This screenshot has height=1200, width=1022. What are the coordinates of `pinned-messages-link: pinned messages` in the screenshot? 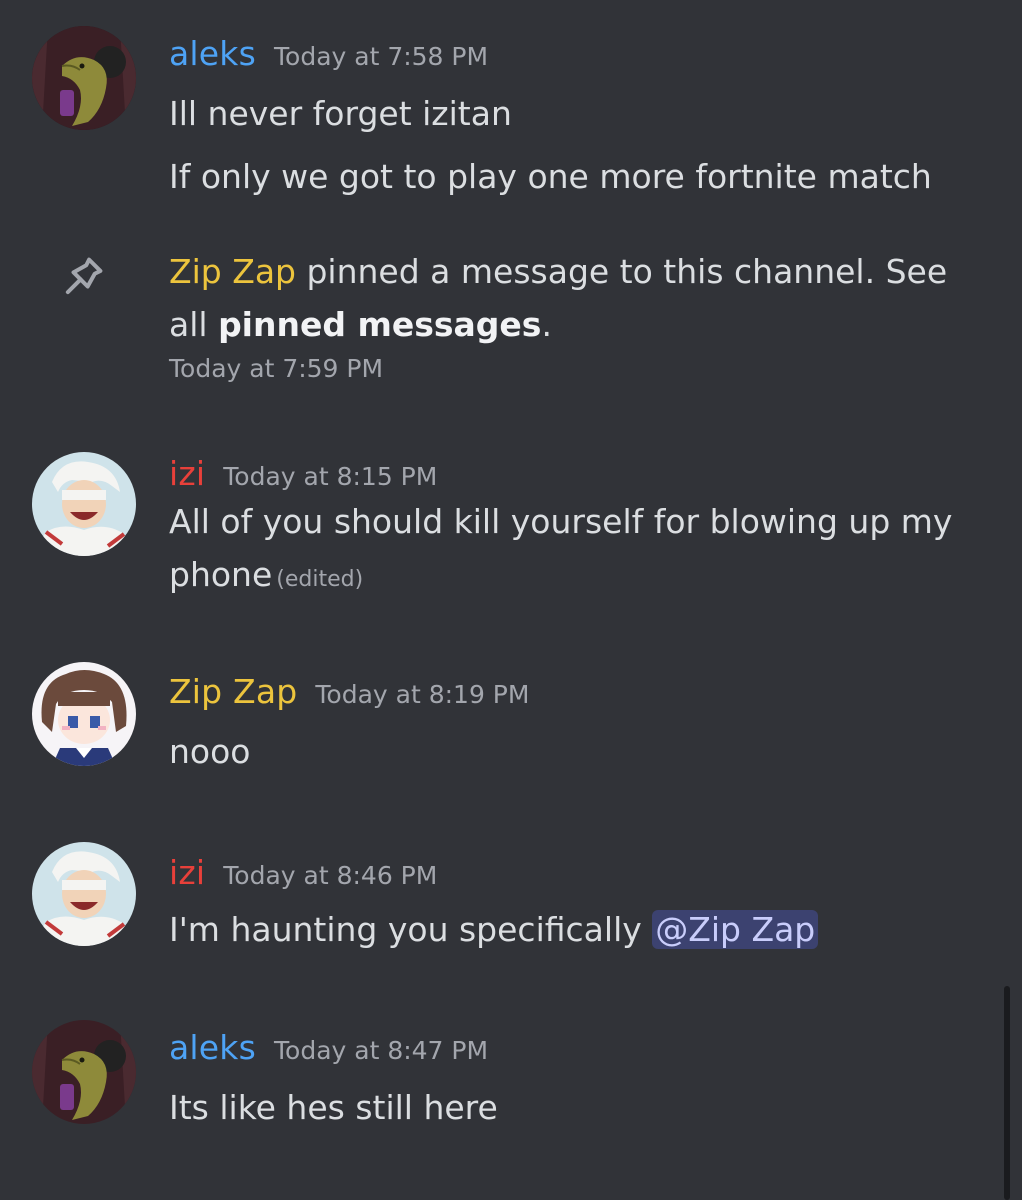 It's located at (379, 324).